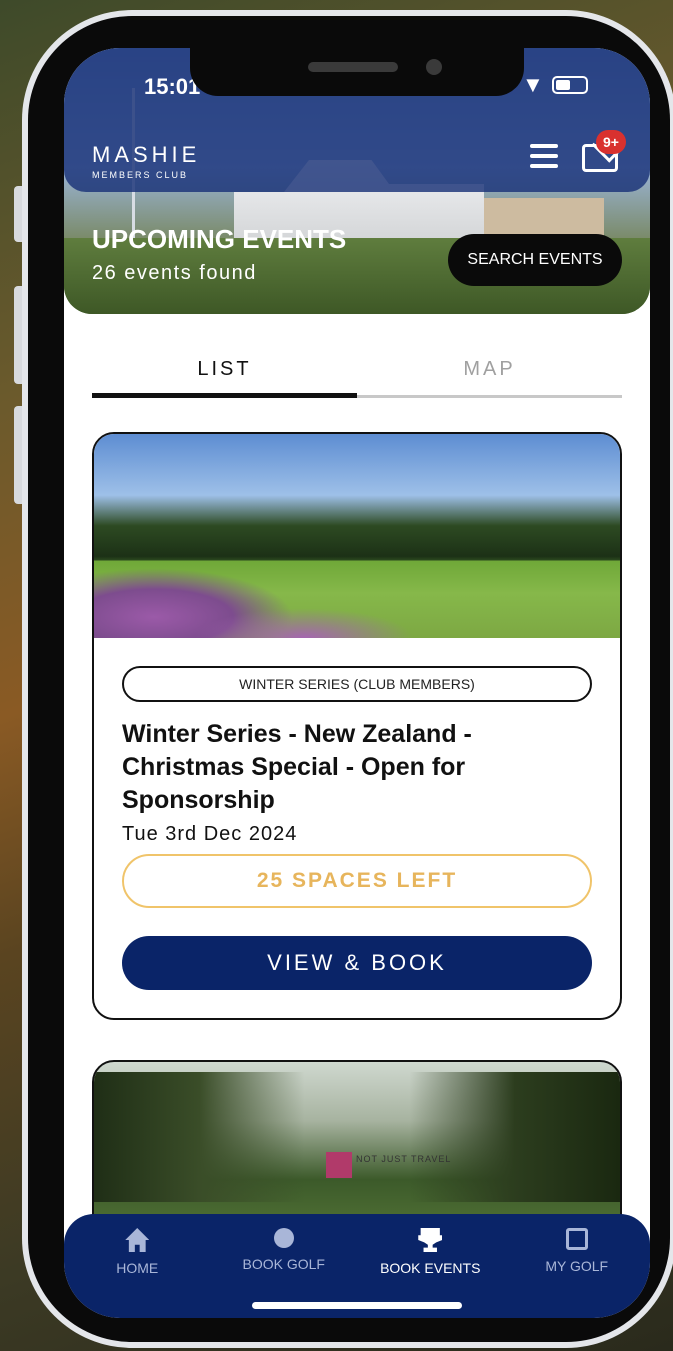 The width and height of the screenshot is (673, 1351). I want to click on battery-icon, so click(569, 85).